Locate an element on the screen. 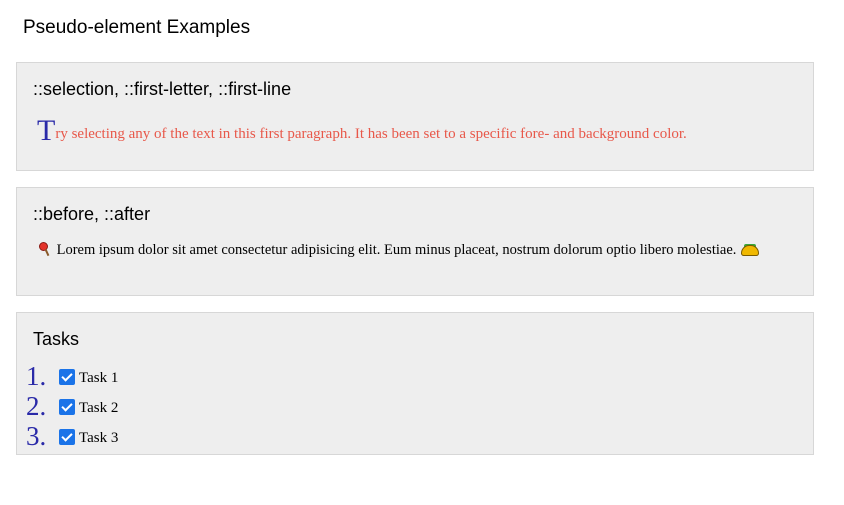 The width and height of the screenshot is (844, 505). task-label: Task 3 is located at coordinates (99, 438).